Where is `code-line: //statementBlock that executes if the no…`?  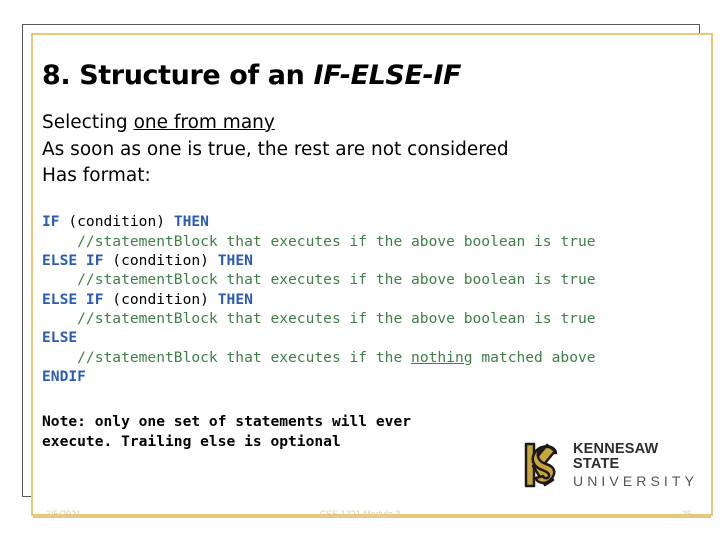 code-line: //statementBlock that executes if the no… is located at coordinates (367, 357).